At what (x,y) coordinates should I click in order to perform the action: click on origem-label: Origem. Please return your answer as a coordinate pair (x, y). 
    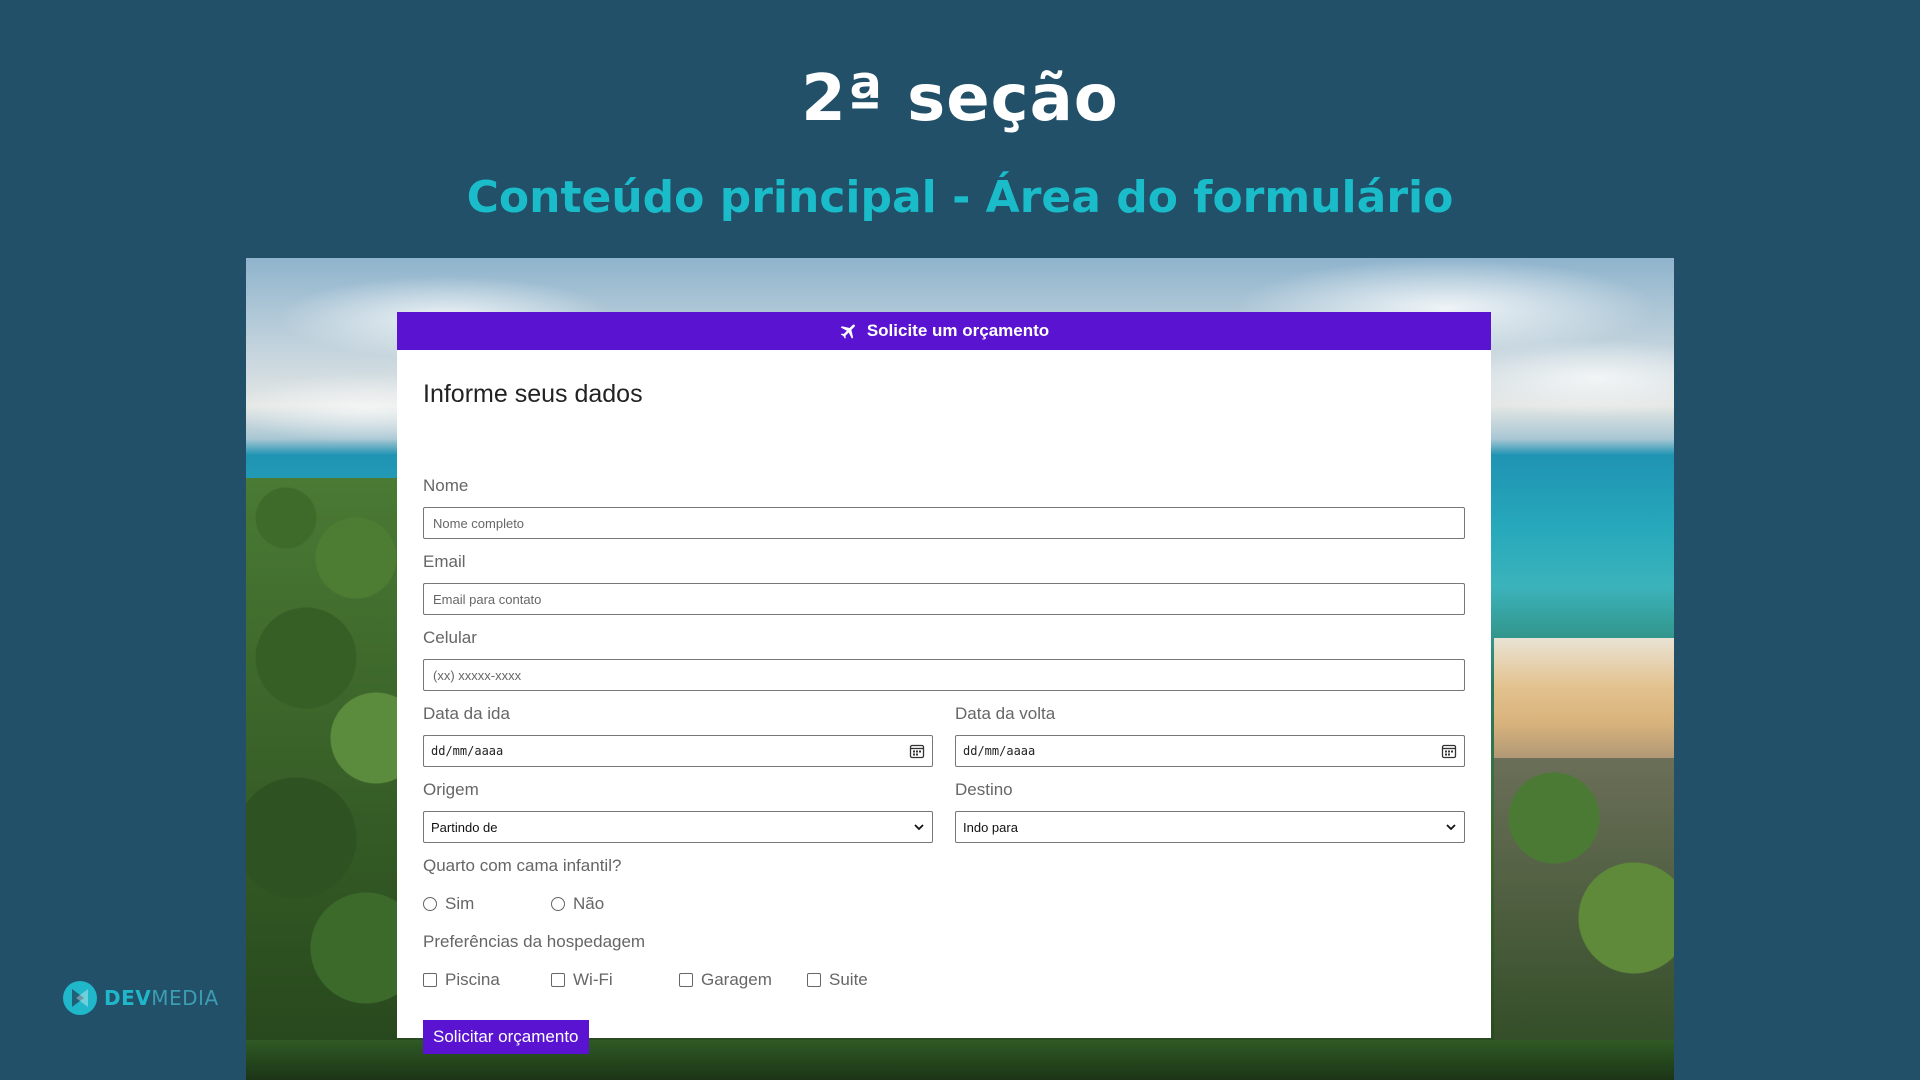
    Looking at the image, I should click on (451, 789).